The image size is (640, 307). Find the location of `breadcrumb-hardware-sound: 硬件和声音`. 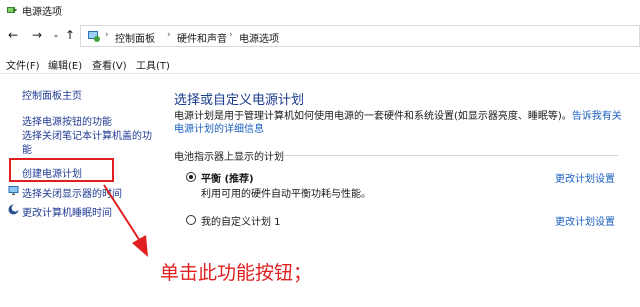

breadcrumb-hardware-sound: 硬件和声音 is located at coordinates (202, 37).